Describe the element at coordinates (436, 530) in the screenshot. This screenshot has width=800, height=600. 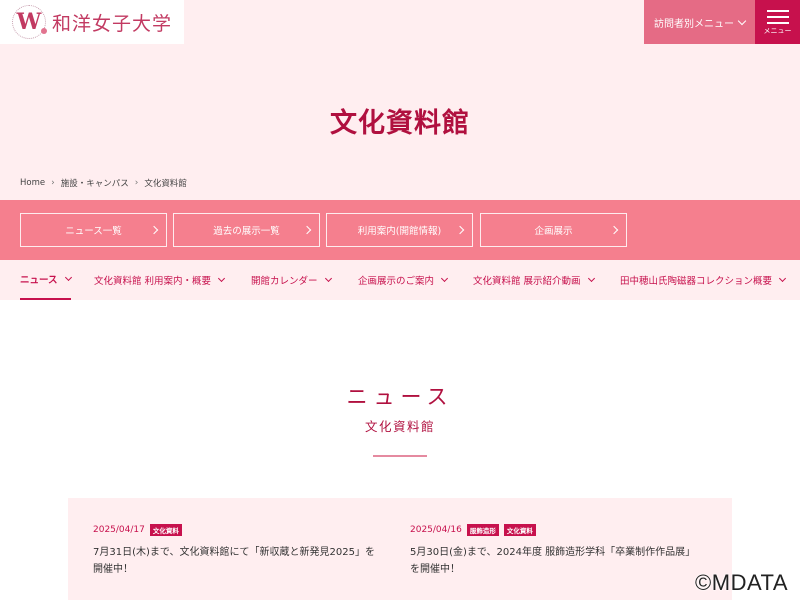
I see `news-date: 2025/04/16` at that location.